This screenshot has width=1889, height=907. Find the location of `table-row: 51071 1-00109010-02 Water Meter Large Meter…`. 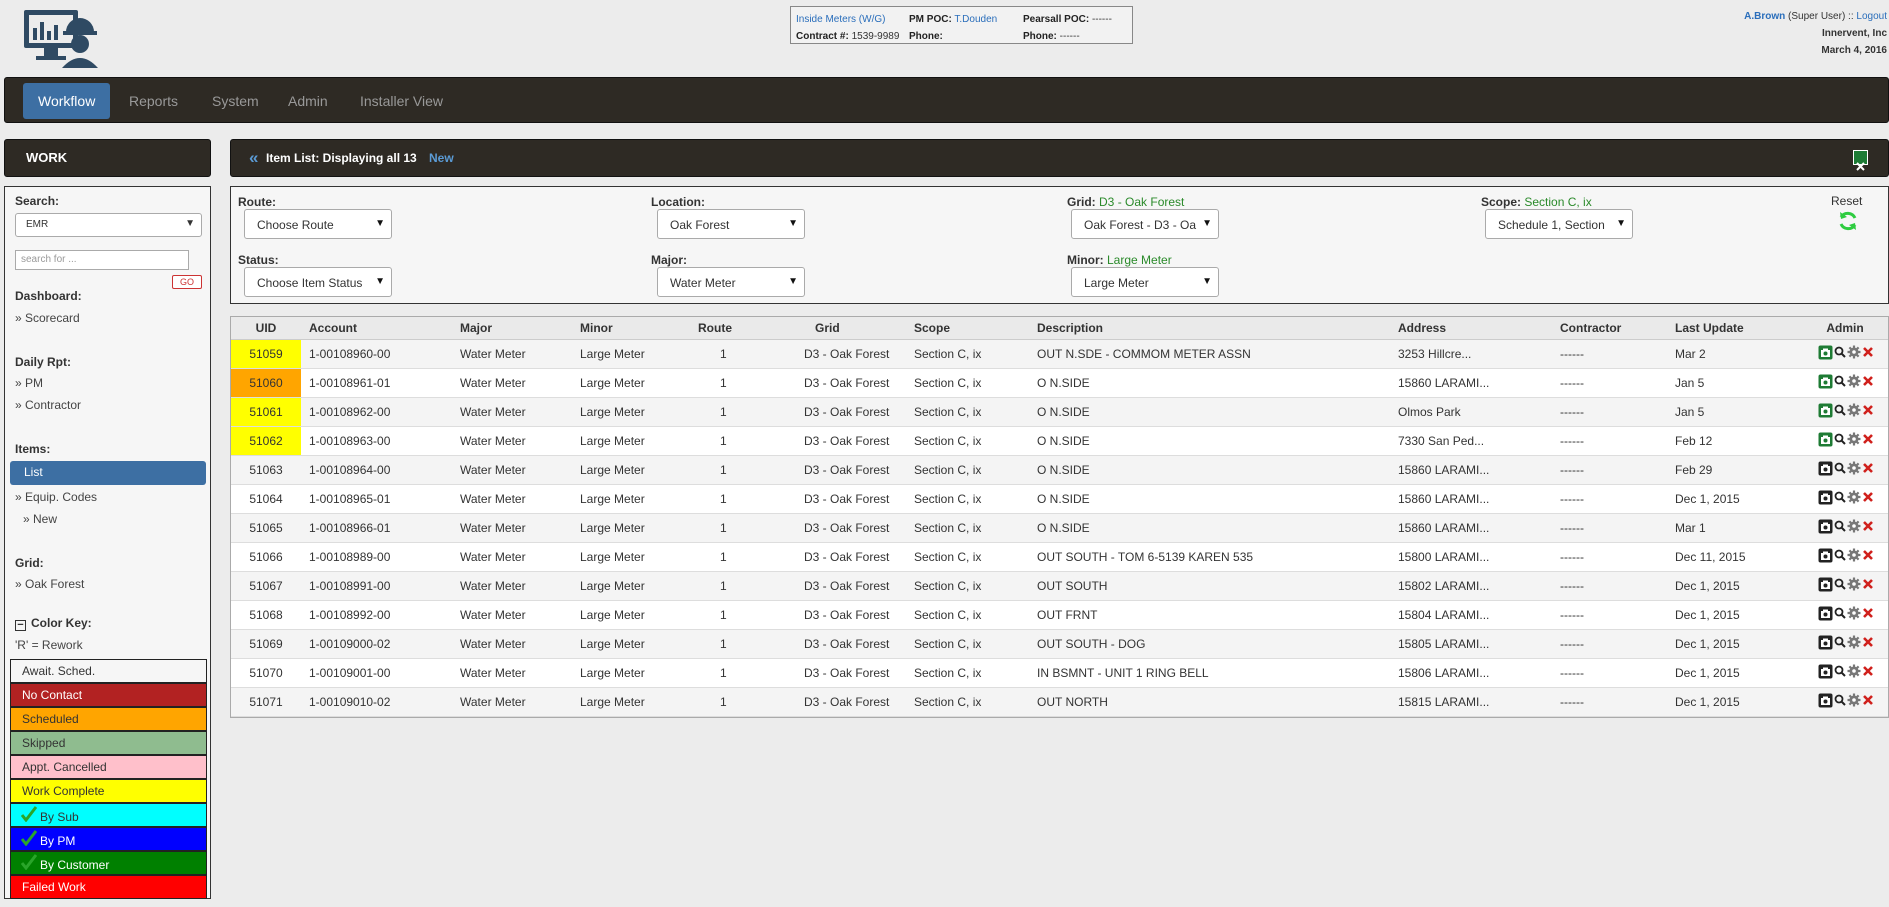

table-row: 51071 1-00109010-02 Water Meter Large Meter… is located at coordinates (1059, 702).